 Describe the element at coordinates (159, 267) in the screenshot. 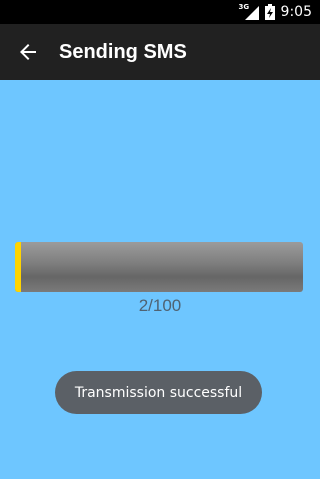

I see `sms-progress-bar` at that location.